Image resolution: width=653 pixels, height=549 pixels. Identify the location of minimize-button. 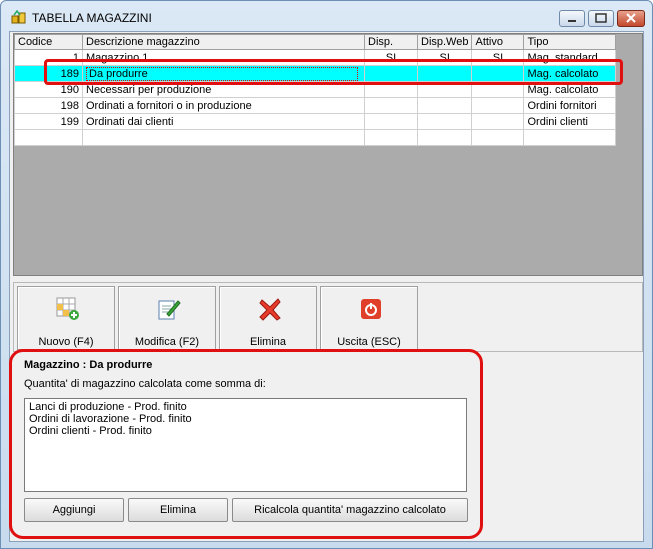
(572, 18).